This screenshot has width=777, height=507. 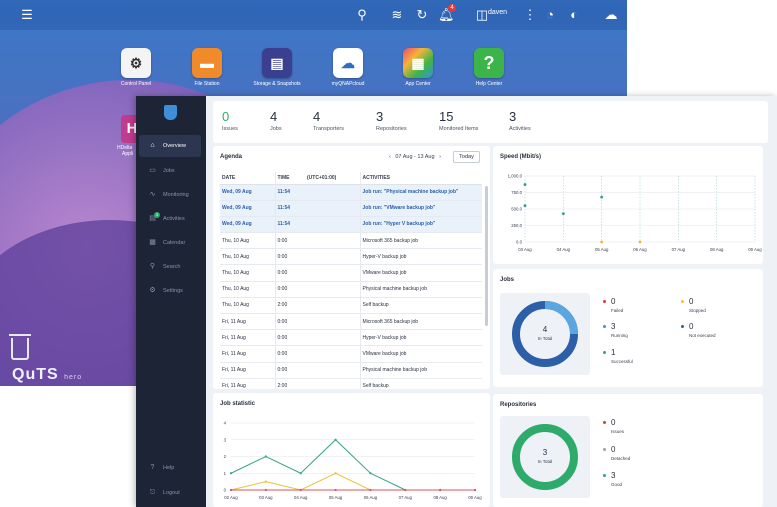 I want to click on table-row: Thu, 10 Aug 0:00 Hyper-V backup job, so click(x=351, y=257).